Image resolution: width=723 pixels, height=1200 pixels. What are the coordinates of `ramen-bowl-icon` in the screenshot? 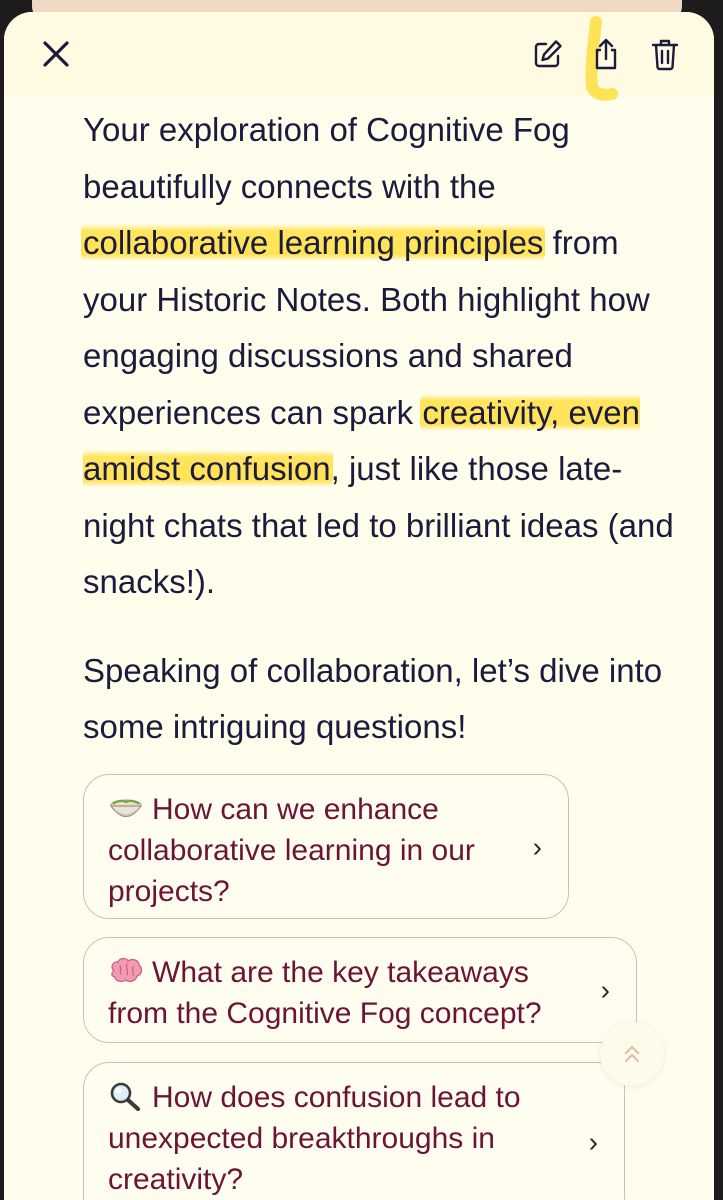 It's located at (126, 808).